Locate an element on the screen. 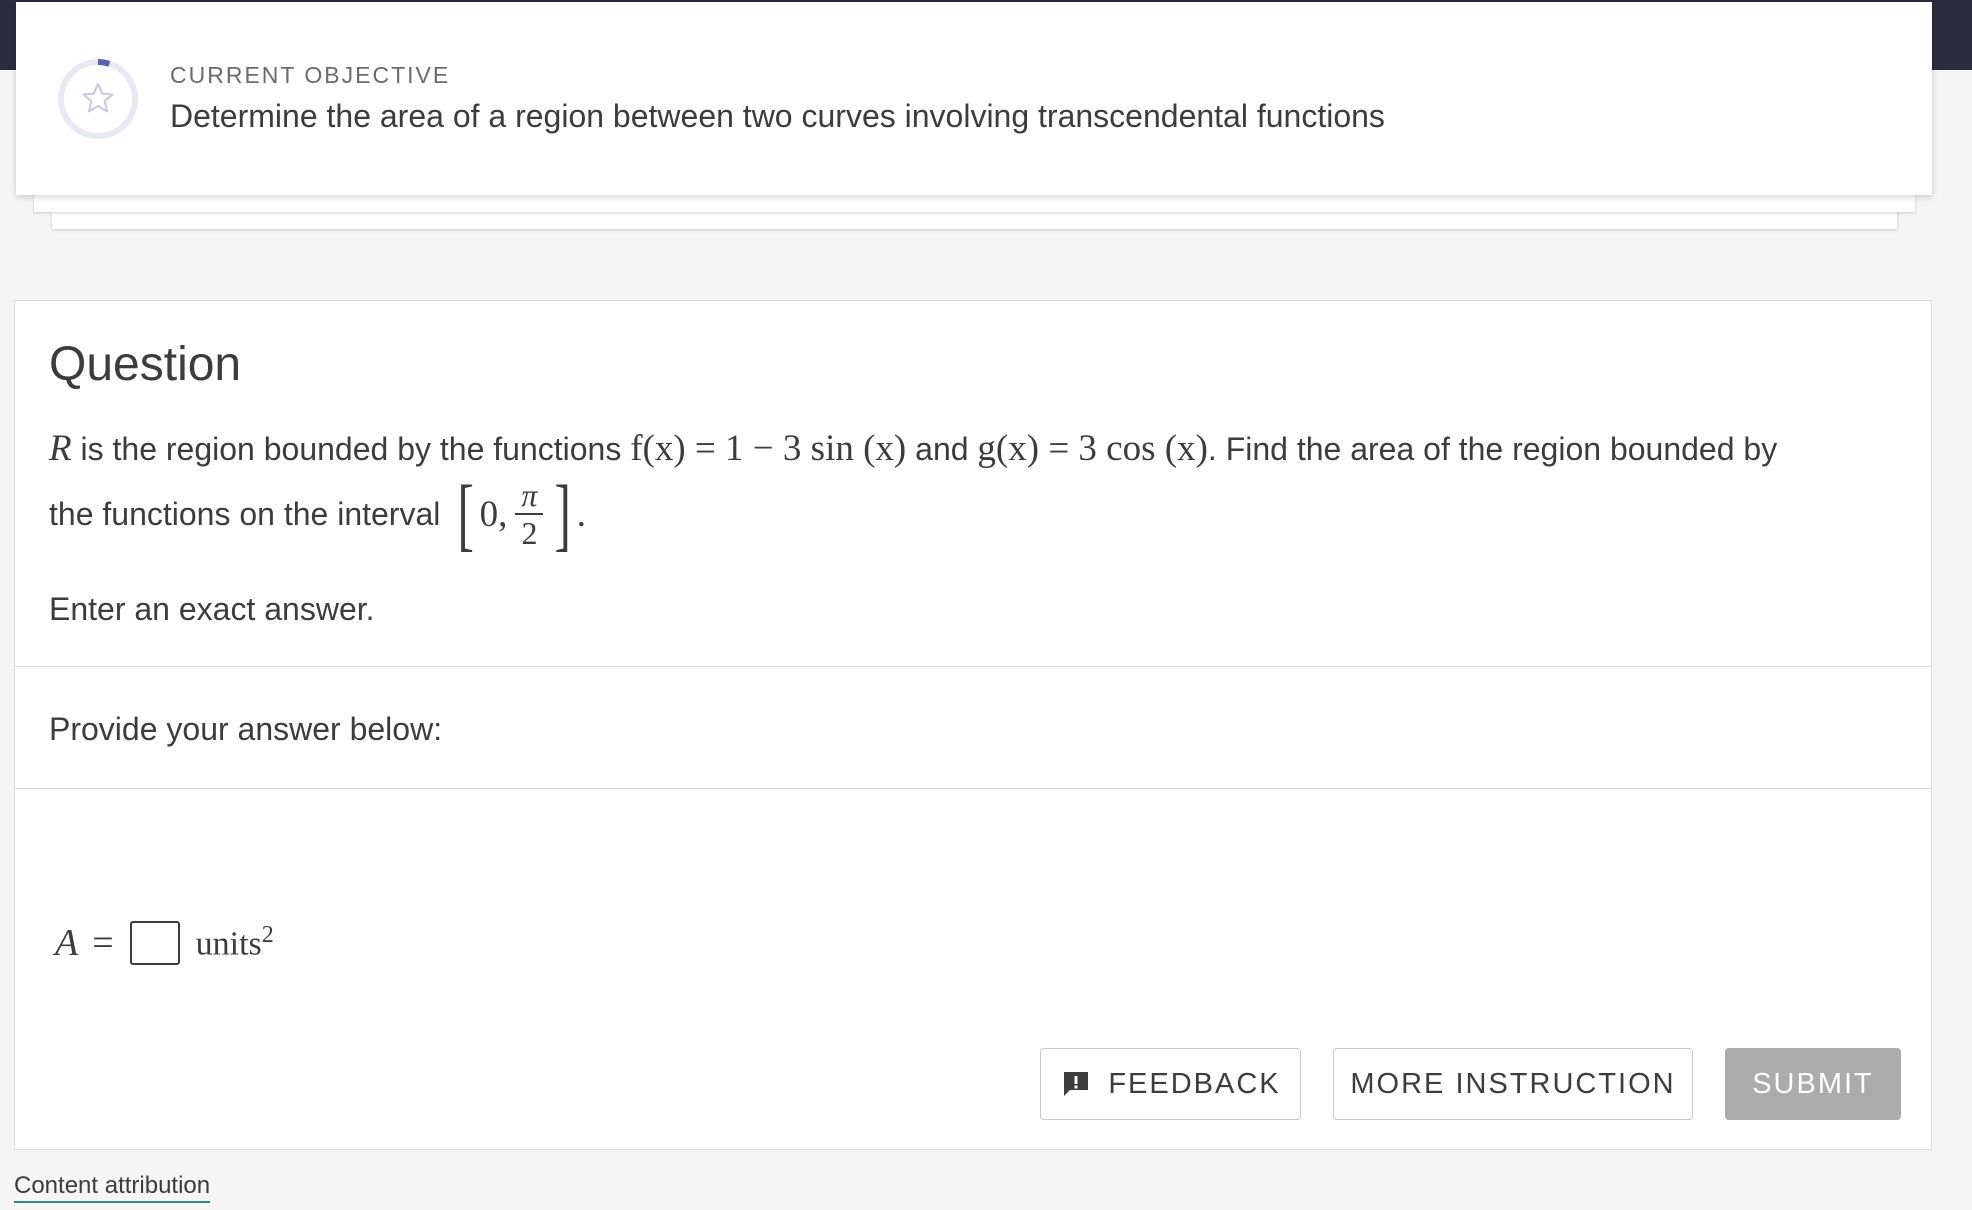  star-icon is located at coordinates (98, 98).